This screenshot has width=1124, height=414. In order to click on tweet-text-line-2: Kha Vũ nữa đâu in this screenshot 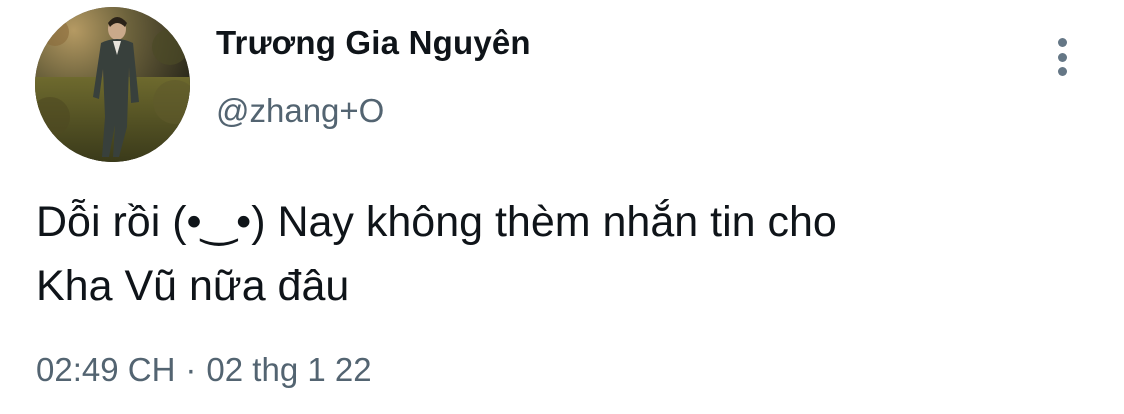, I will do `click(193, 286)`.